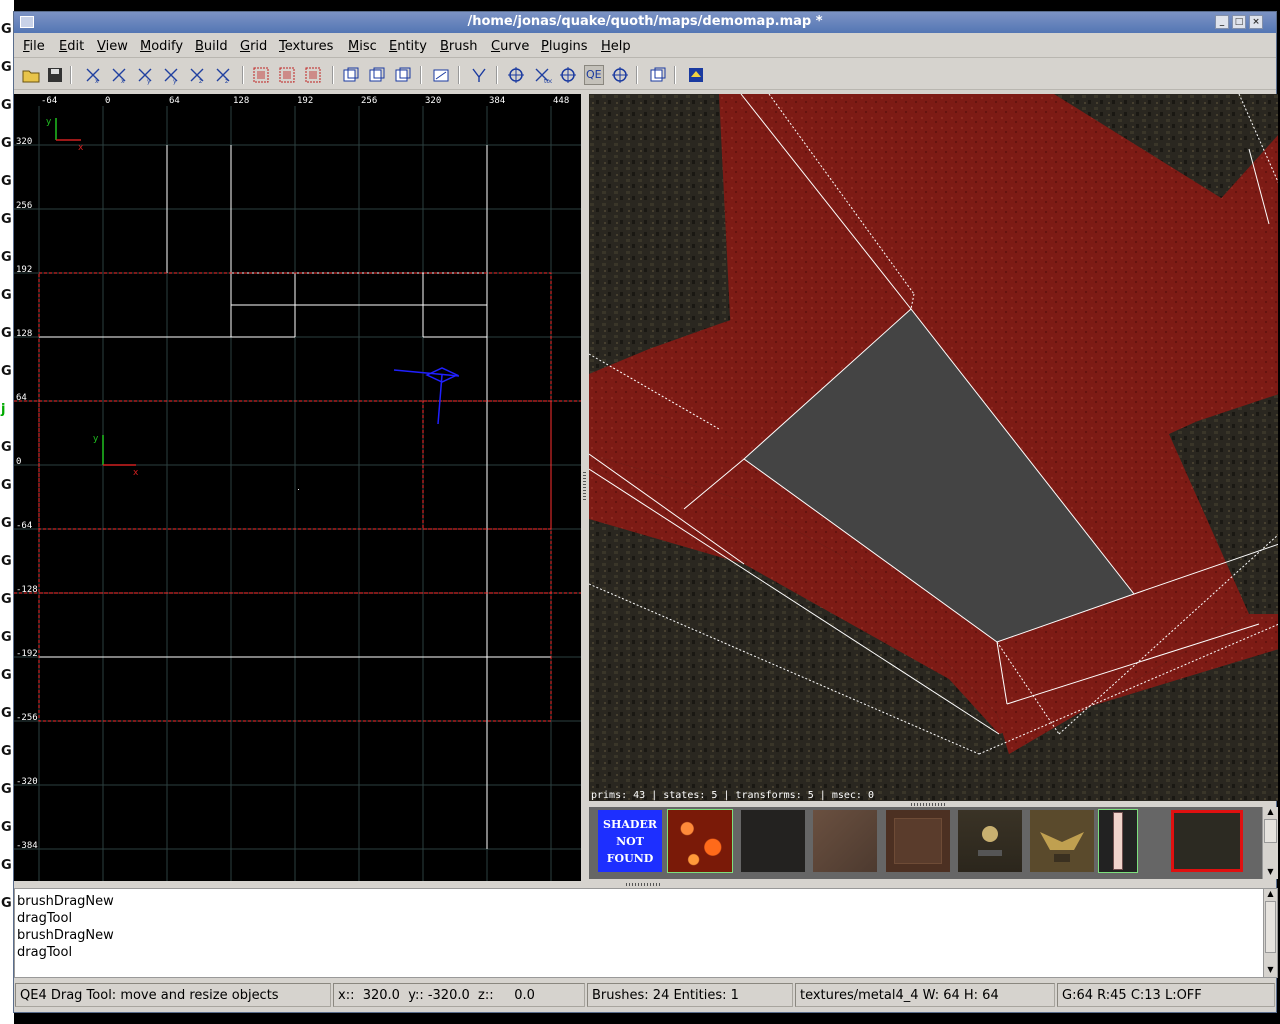 Image resolution: width=1280 pixels, height=1024 pixels. What do you see at coordinates (362, 46) in the screenshot?
I see `menu-misc: Misc` at bounding box center [362, 46].